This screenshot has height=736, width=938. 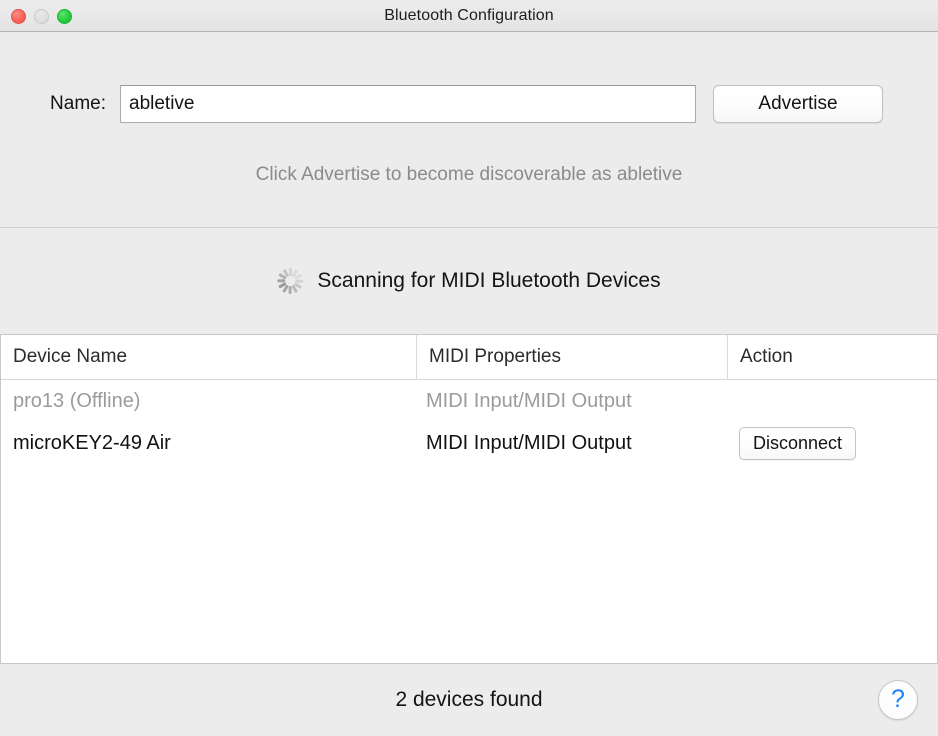 I want to click on window-titlebar: Bluetooth Configuration, so click(x=469, y=16).